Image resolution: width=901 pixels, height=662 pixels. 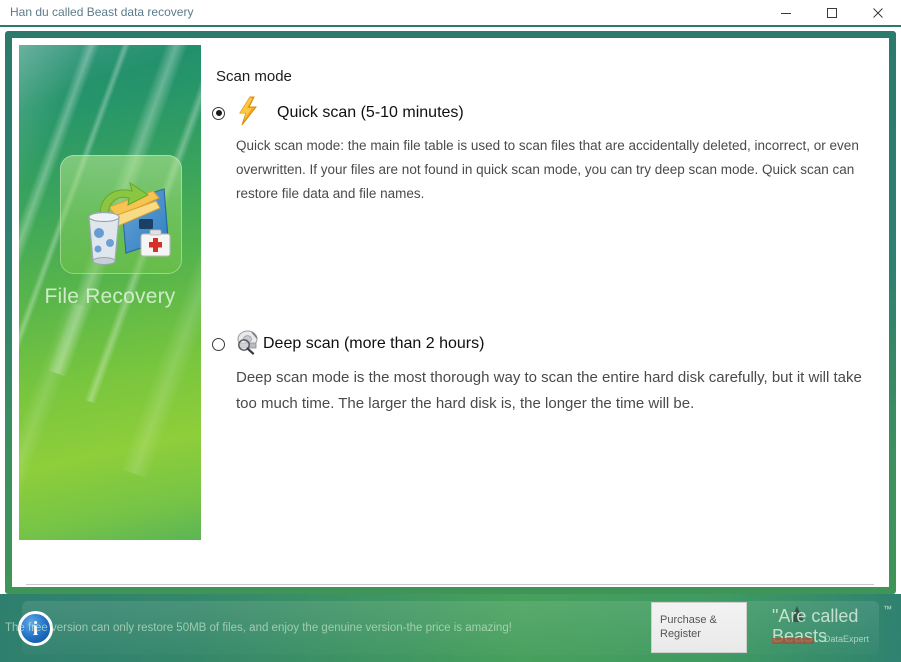 I want to click on footer-divider, so click(x=450, y=584).